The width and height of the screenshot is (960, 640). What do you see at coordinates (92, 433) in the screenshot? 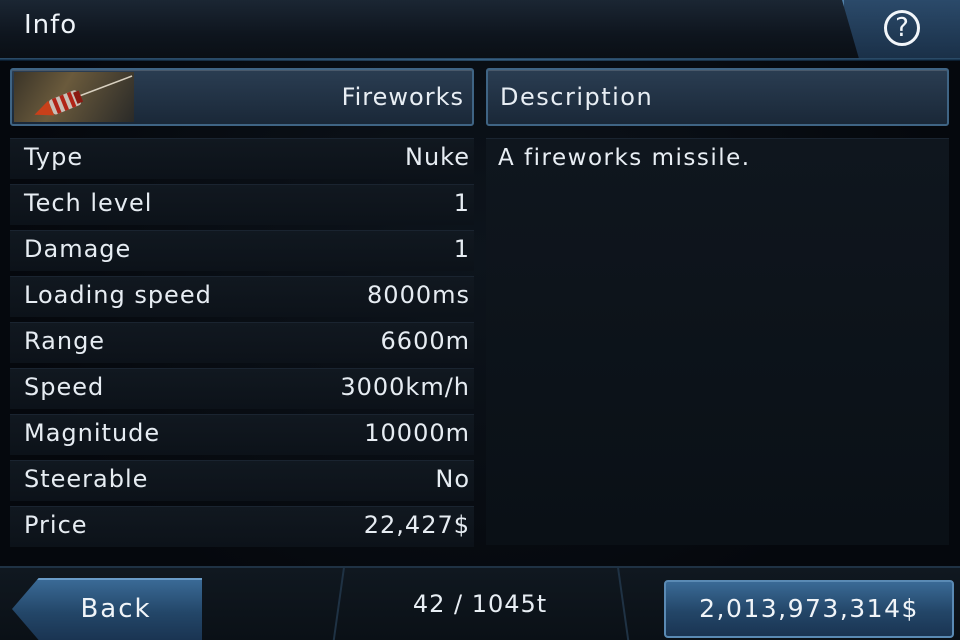
I see `stat-label: Magnitude` at bounding box center [92, 433].